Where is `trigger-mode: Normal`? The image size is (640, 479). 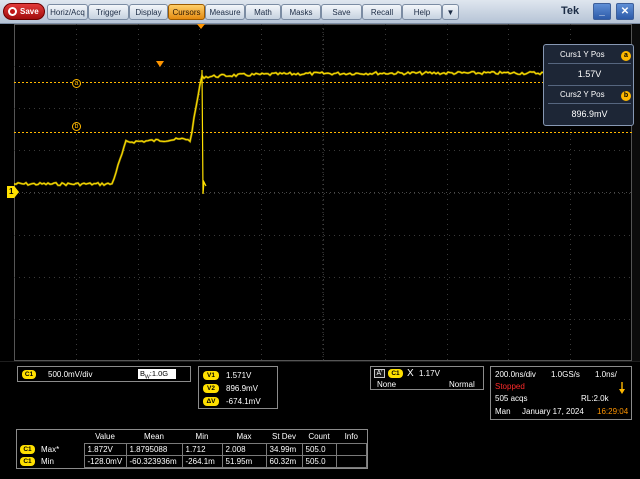 trigger-mode: Normal is located at coordinates (462, 384).